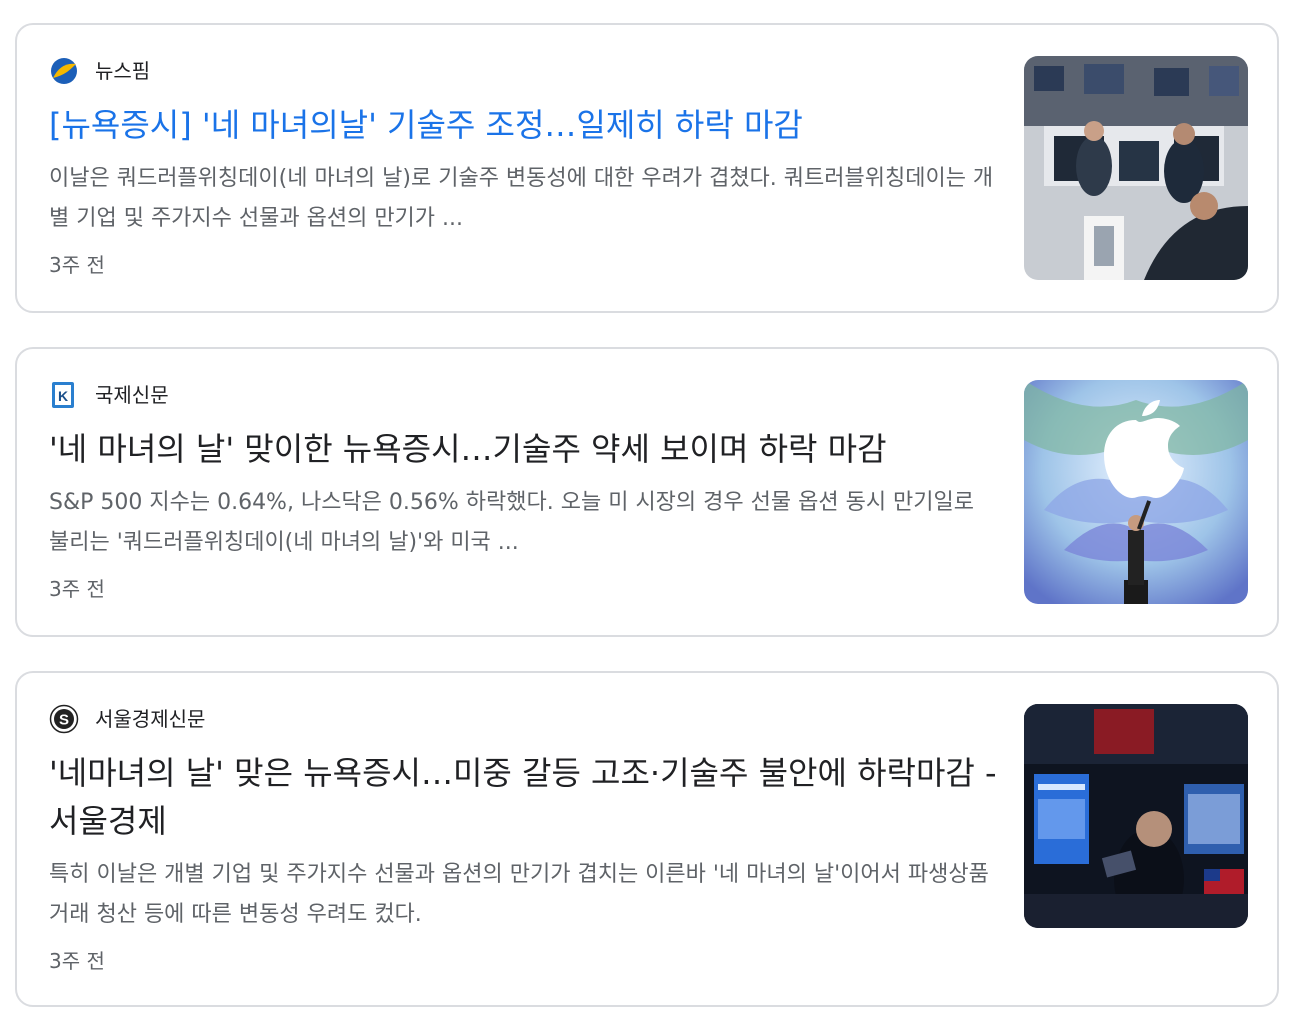 The width and height of the screenshot is (1296, 1022). What do you see at coordinates (150, 719) in the screenshot?
I see `source-name: 서울경제신문` at bounding box center [150, 719].